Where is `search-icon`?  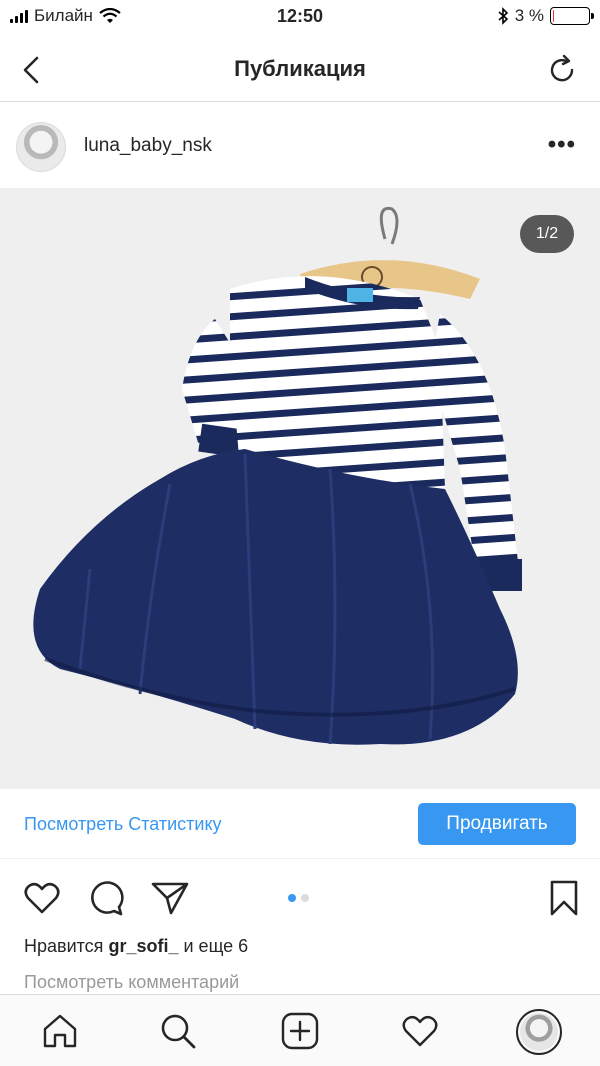 search-icon is located at coordinates (178, 1031).